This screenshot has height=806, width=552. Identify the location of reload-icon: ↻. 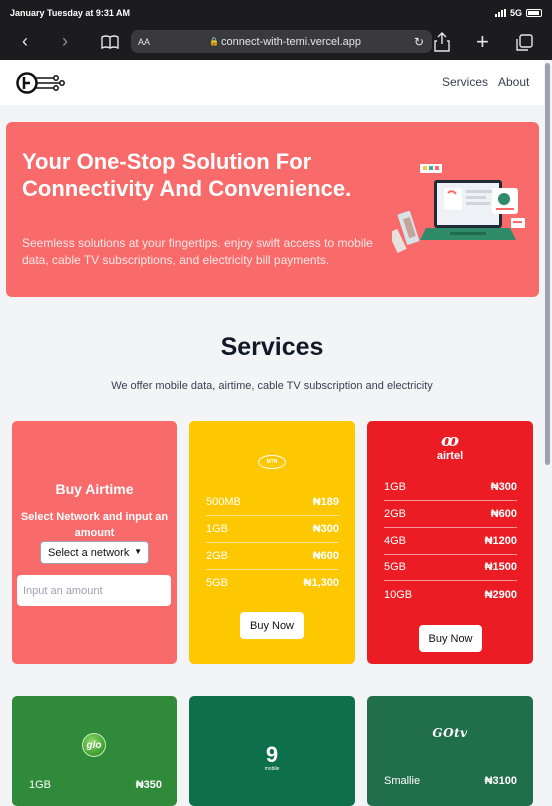
(419, 42).